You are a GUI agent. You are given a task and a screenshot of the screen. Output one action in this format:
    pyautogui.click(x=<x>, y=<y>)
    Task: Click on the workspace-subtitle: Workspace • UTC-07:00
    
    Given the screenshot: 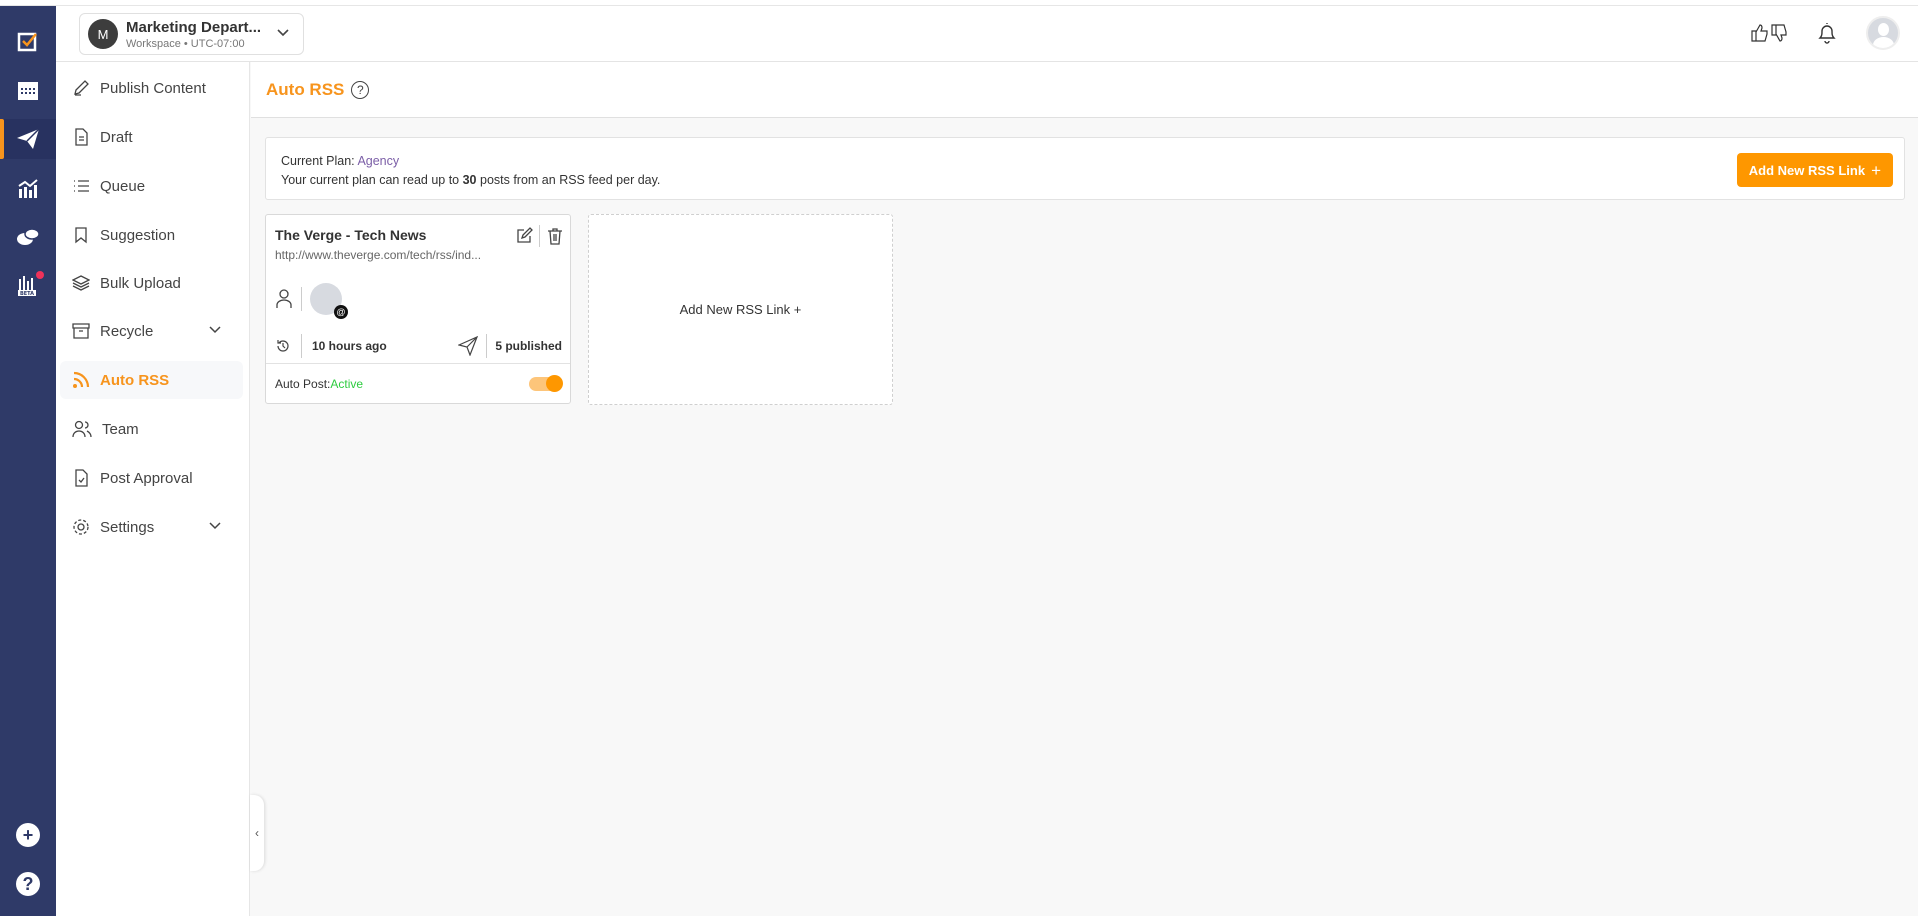 What is the action you would take?
    pyautogui.click(x=185, y=43)
    